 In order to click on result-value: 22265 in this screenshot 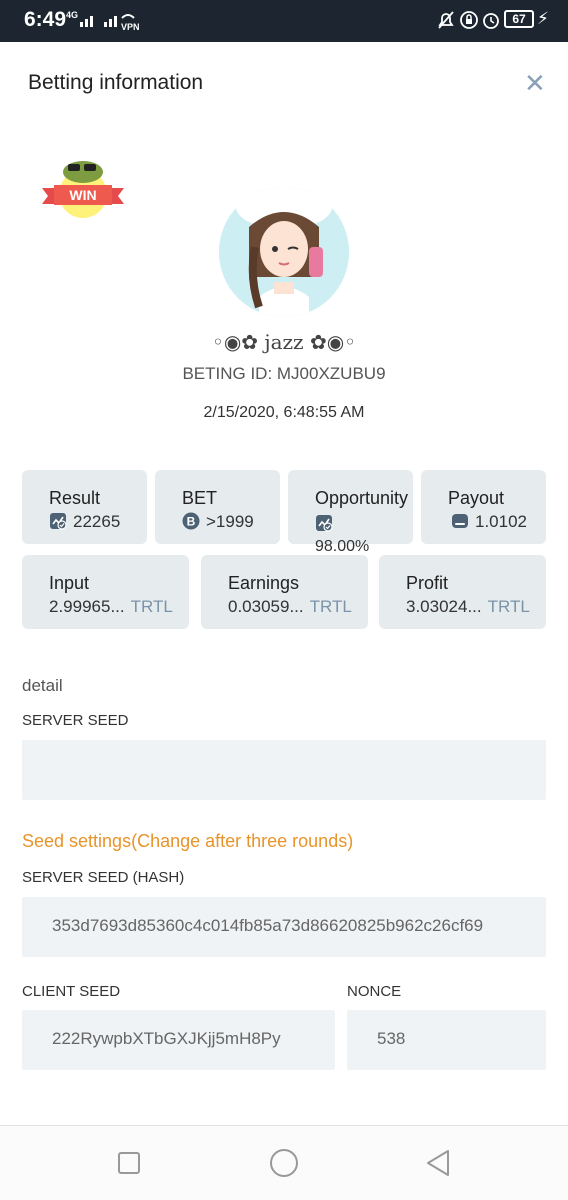, I will do `click(97, 521)`.